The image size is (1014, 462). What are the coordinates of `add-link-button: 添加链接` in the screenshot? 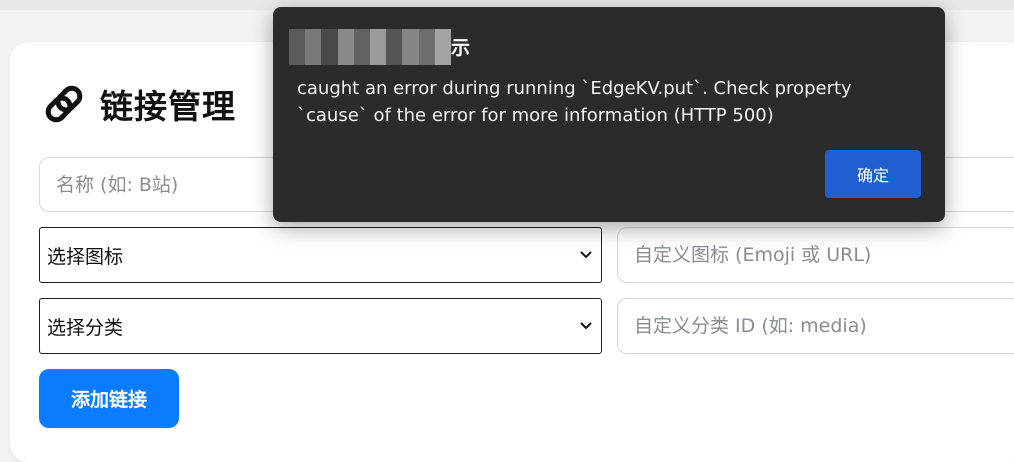 It's located at (109, 398).